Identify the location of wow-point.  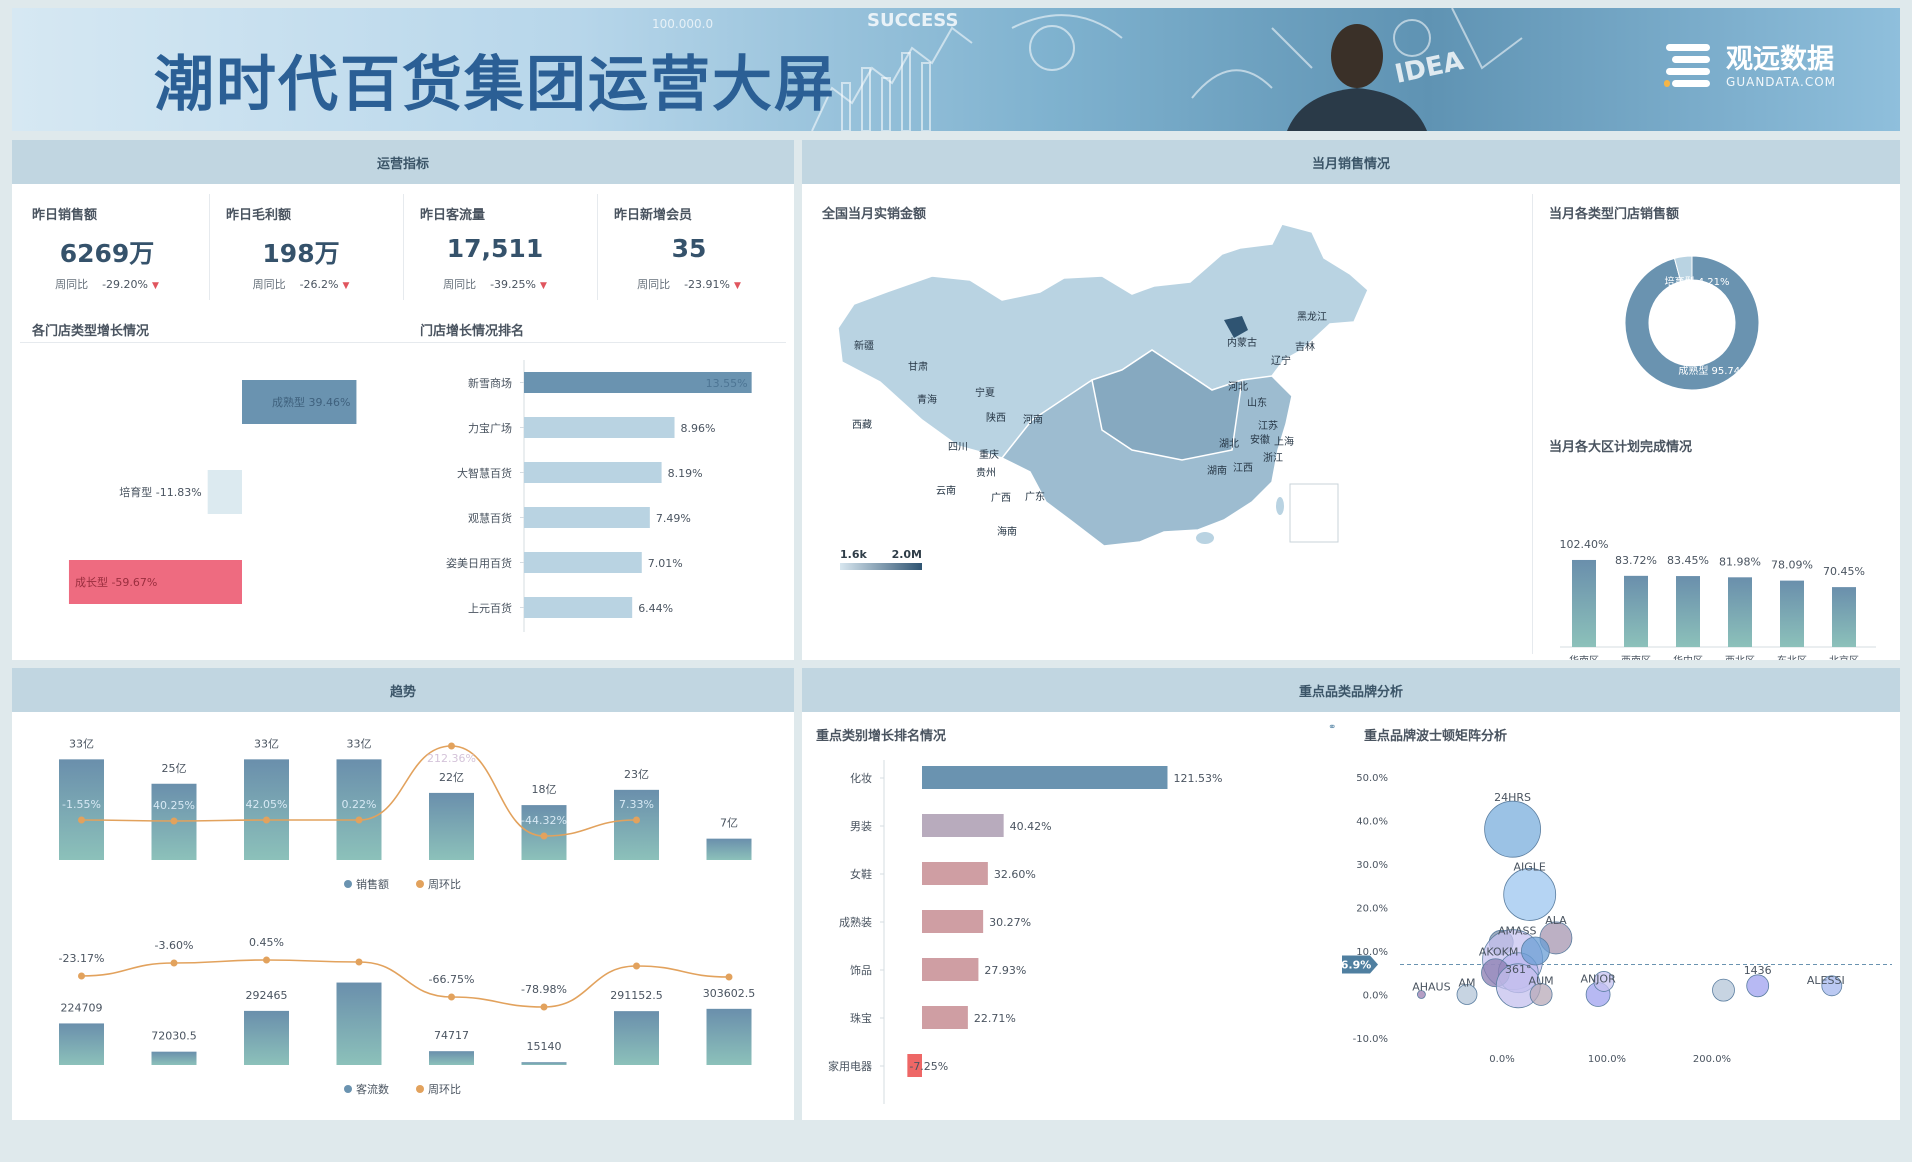
(636, 820).